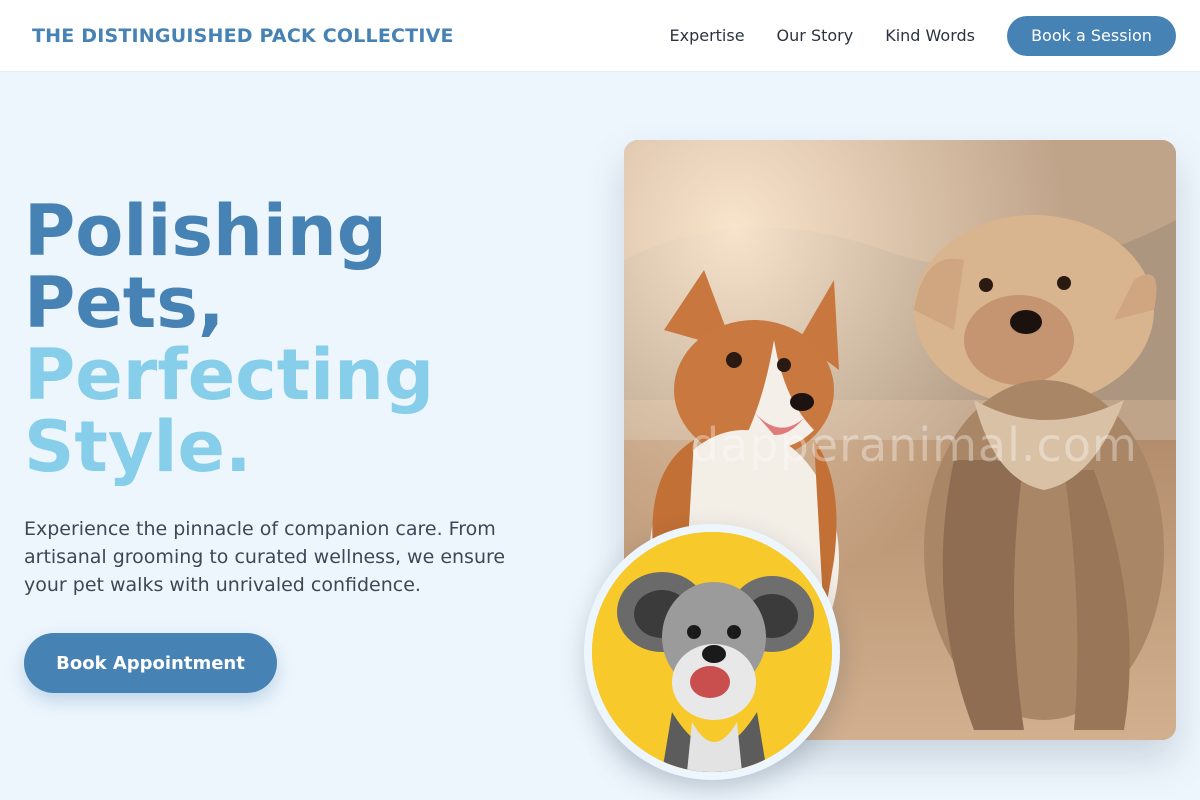 The width and height of the screenshot is (1200, 800). I want to click on featured-pet-avatar, so click(712, 652).